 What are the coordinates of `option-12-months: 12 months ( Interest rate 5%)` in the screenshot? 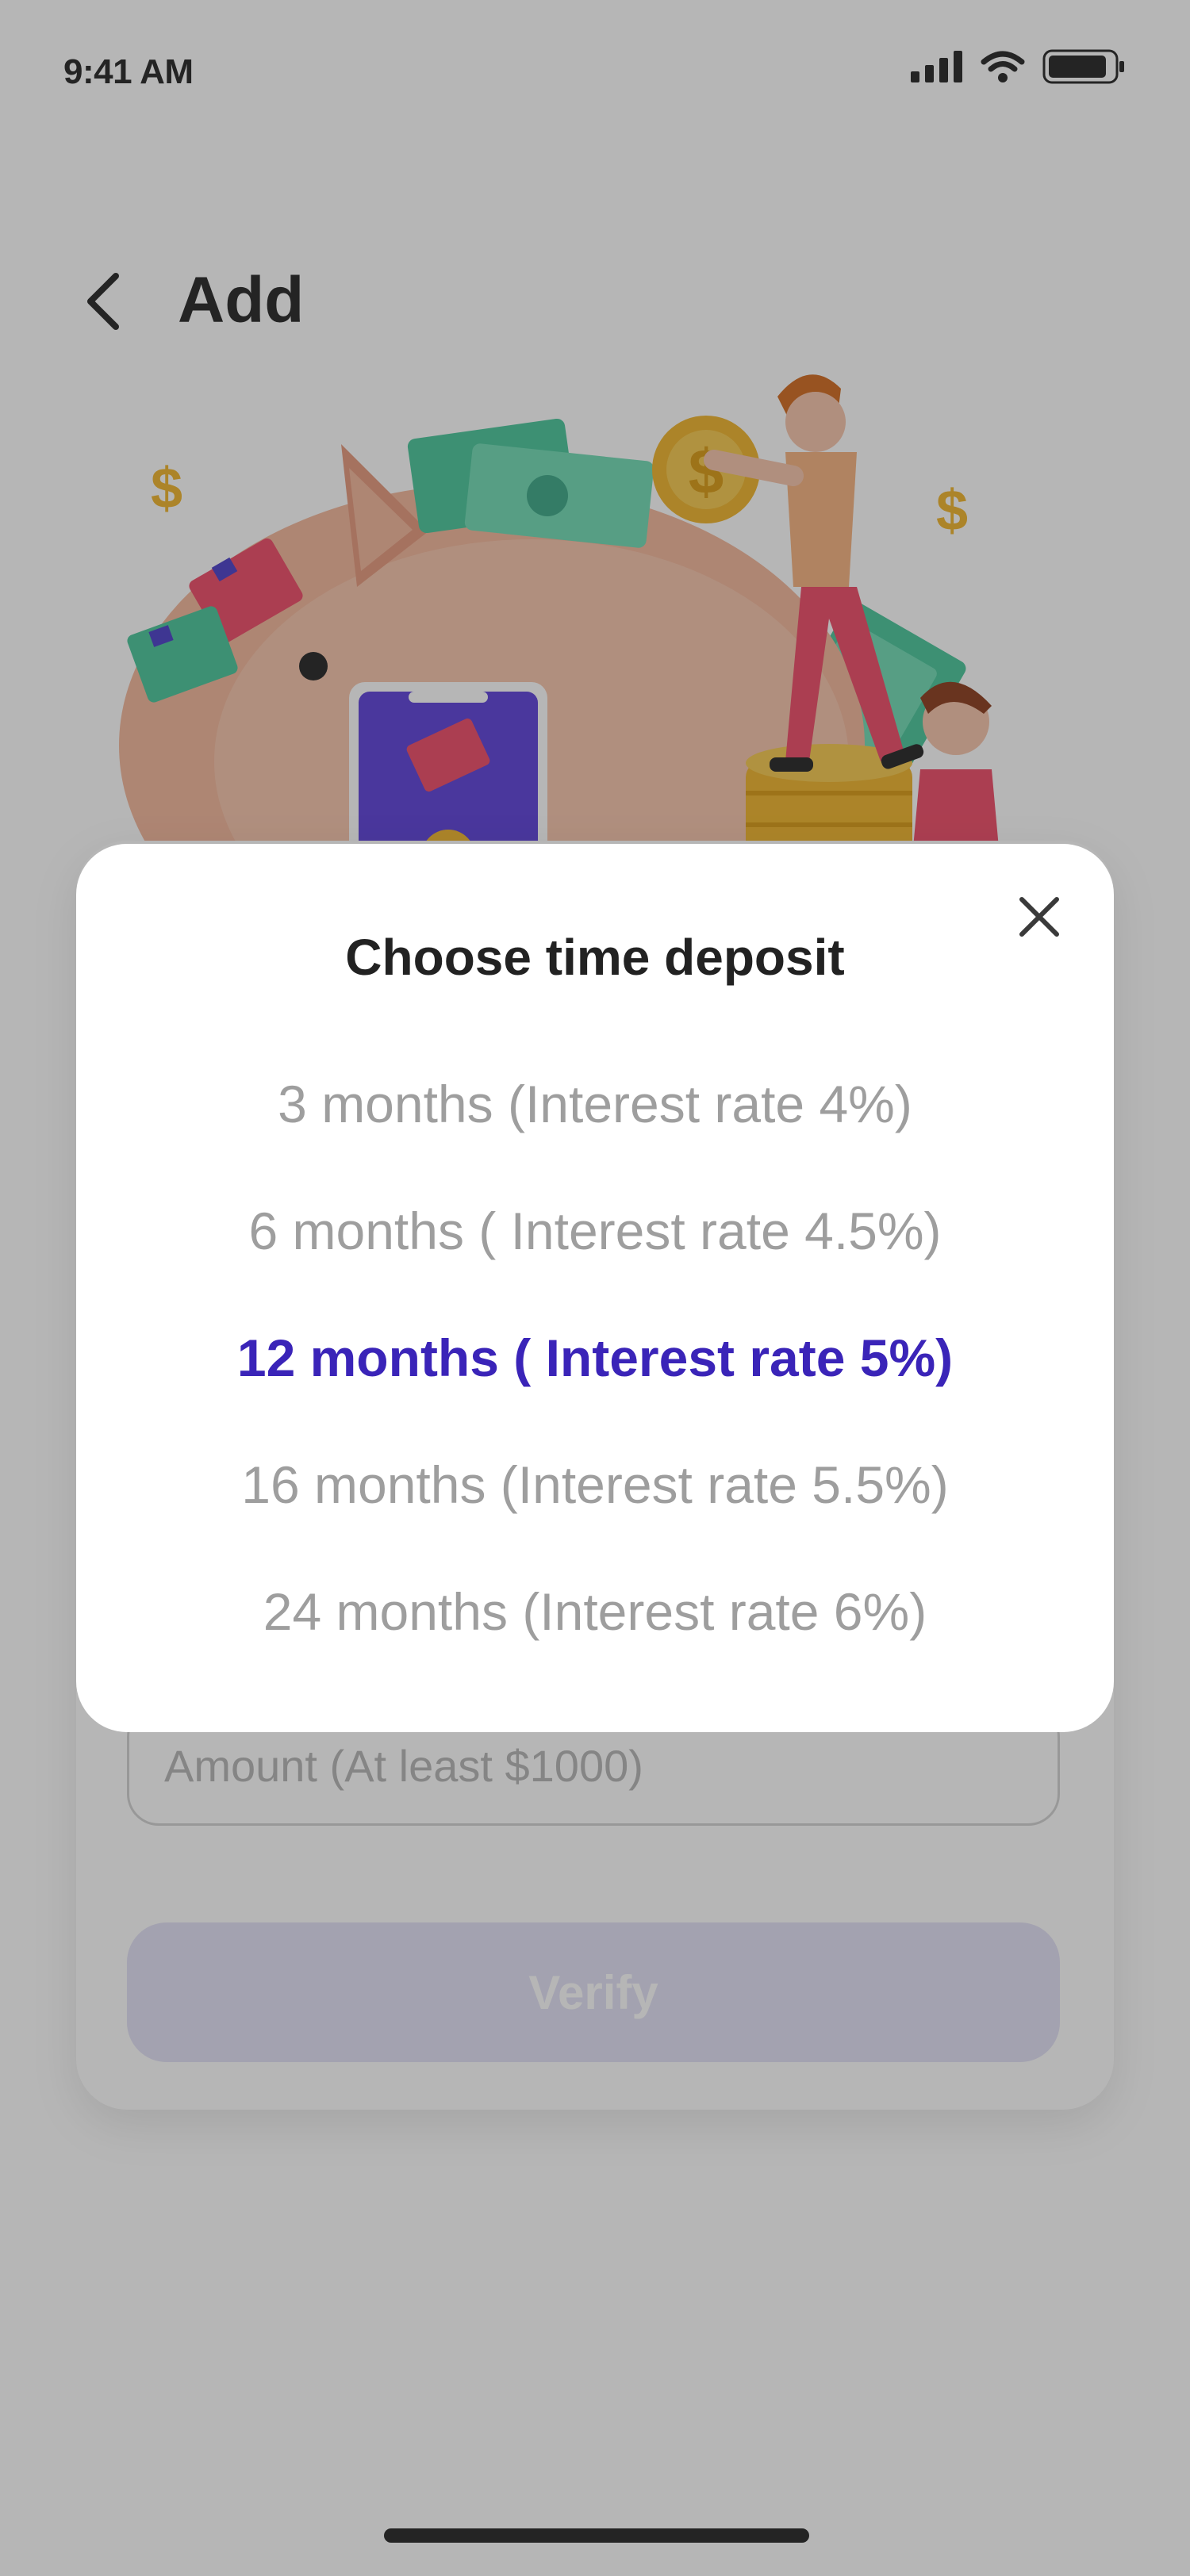 It's located at (595, 1358).